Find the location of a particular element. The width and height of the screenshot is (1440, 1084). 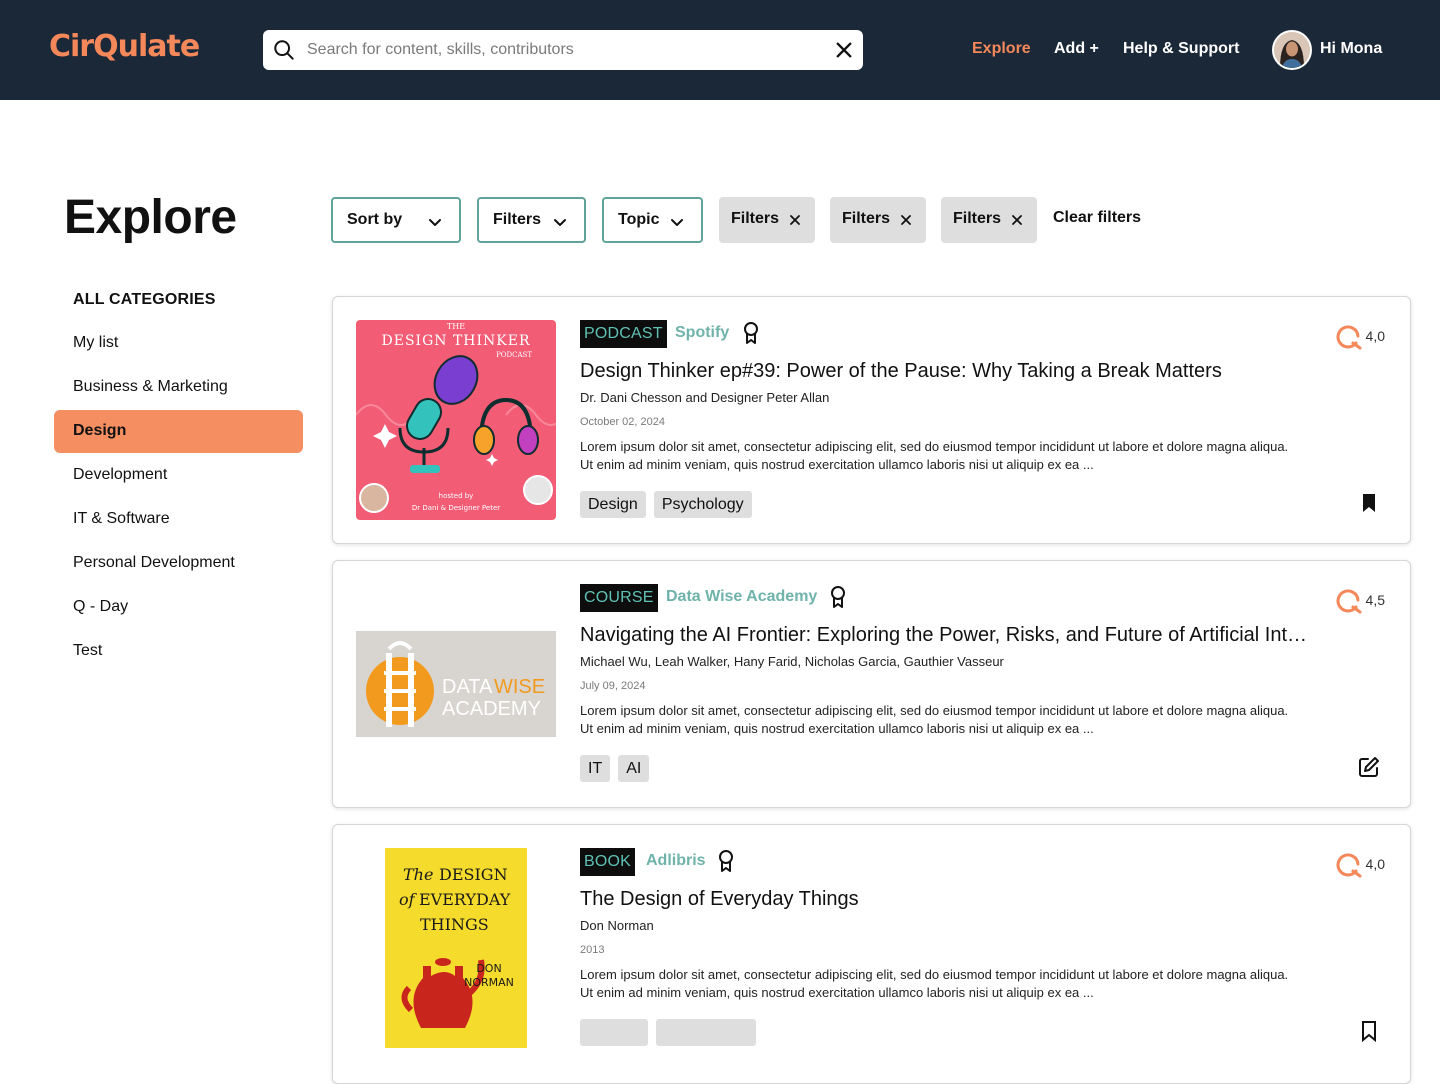

cover-text: DATA is located at coordinates (467, 687).